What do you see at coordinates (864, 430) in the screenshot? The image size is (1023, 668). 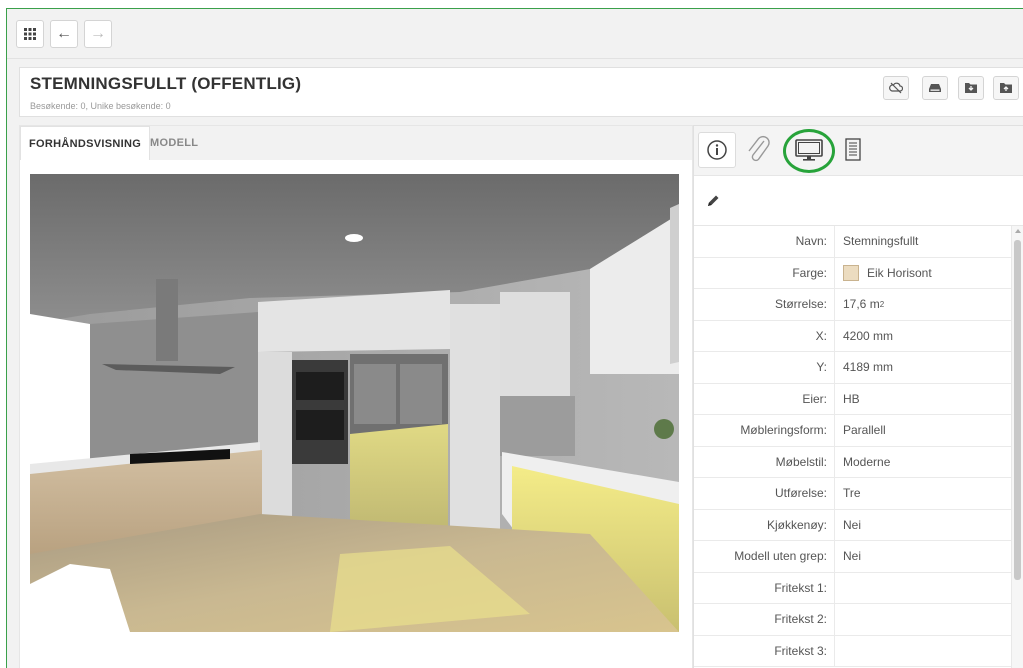 I see `property-value: Parallell` at bounding box center [864, 430].